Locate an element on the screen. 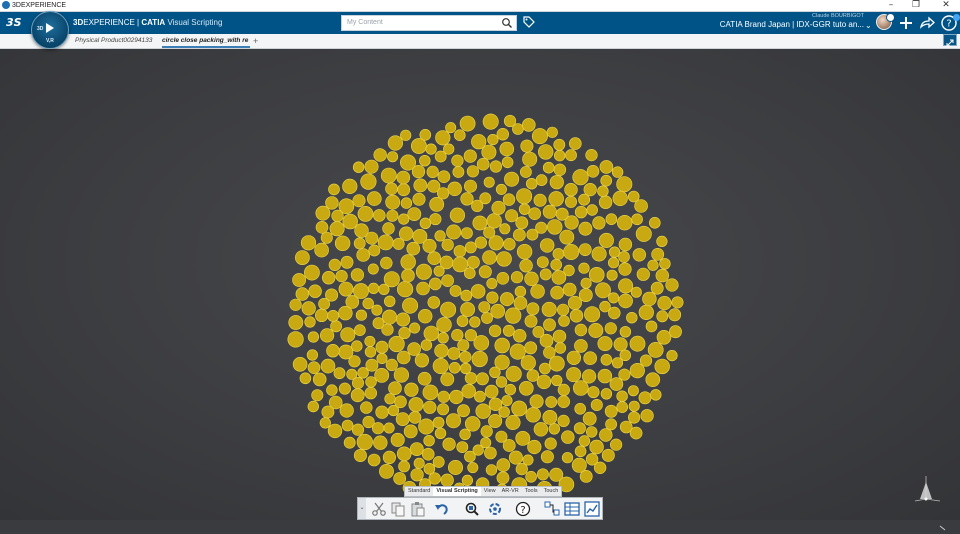  tab-visual-scripting: Visual Scripting is located at coordinates (457, 491).